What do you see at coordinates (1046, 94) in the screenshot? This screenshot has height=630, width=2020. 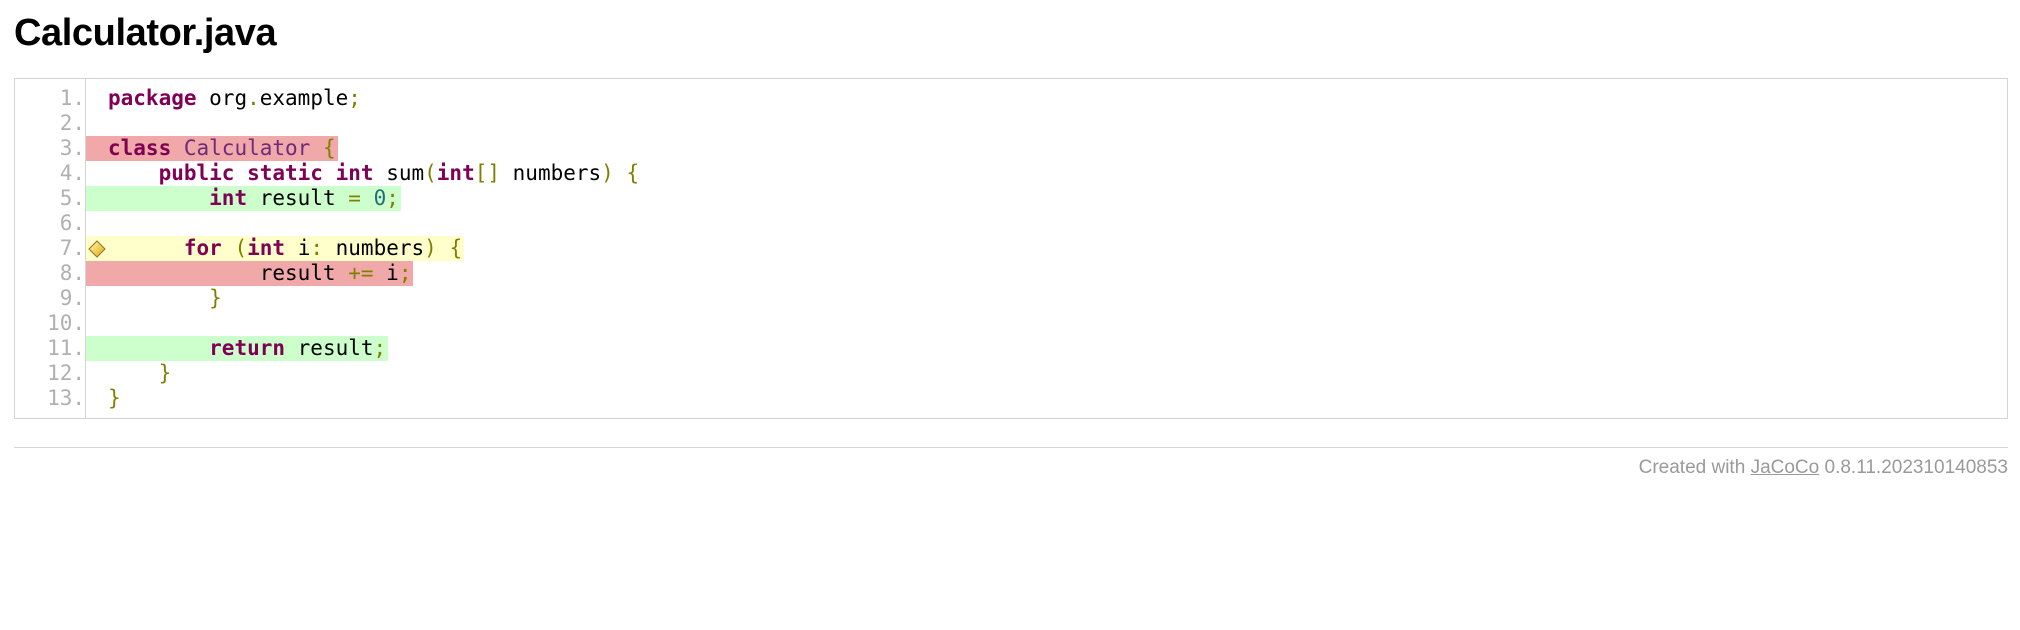 I see `line-code: package org.example;` at bounding box center [1046, 94].